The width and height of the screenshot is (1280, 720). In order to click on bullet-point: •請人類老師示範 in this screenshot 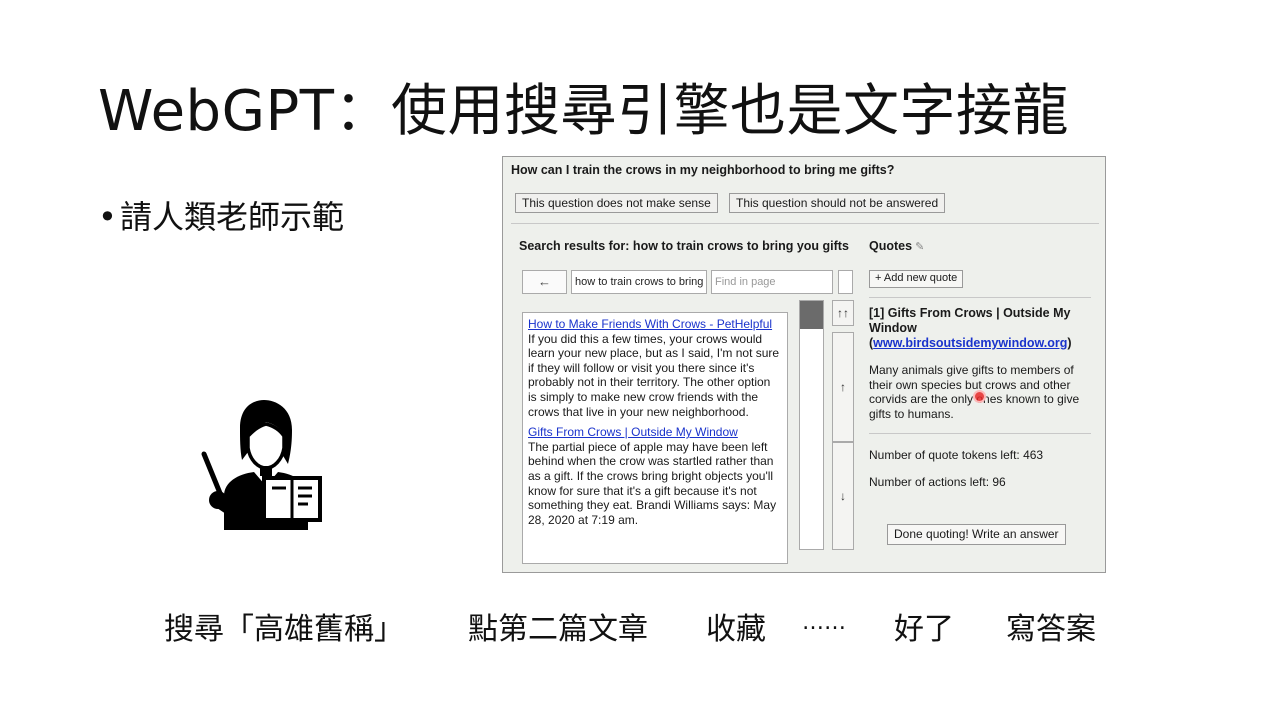, I will do `click(221, 215)`.